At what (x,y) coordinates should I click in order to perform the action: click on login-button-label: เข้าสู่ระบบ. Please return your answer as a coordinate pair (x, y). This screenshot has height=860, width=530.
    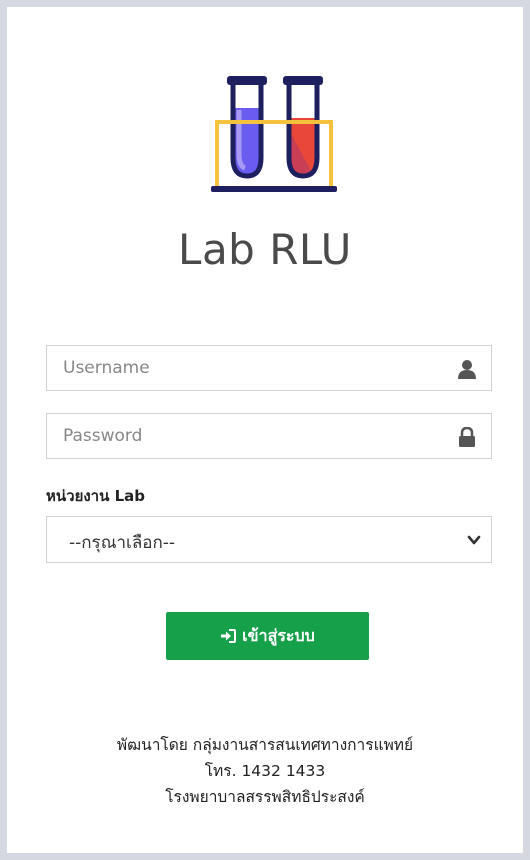
    Looking at the image, I should click on (278, 635).